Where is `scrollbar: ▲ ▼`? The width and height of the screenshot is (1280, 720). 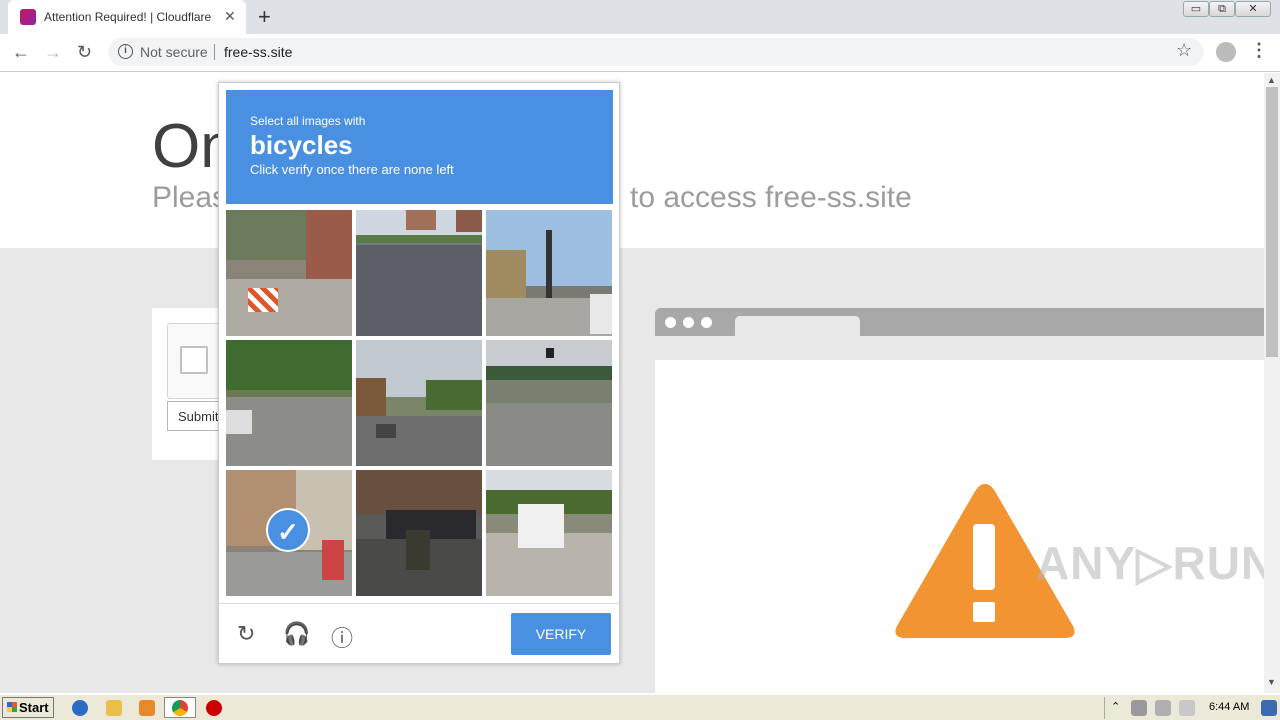
scrollbar: ▲ ▼ is located at coordinates (1272, 383).